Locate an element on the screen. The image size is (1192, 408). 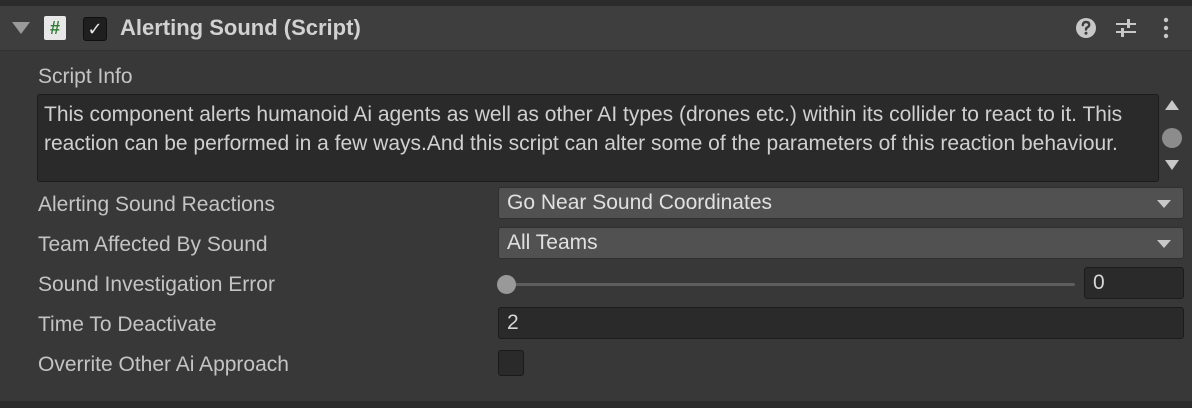
component-title: Alerting Sound (Script) is located at coordinates (240, 27).